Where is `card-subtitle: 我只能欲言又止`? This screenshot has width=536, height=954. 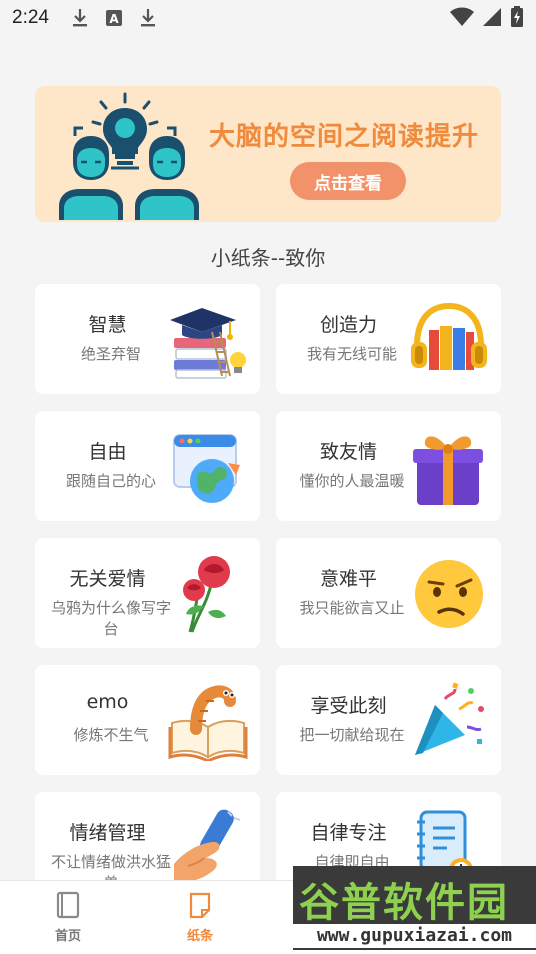
card-subtitle: 我只能欲言又止 is located at coordinates (352, 608).